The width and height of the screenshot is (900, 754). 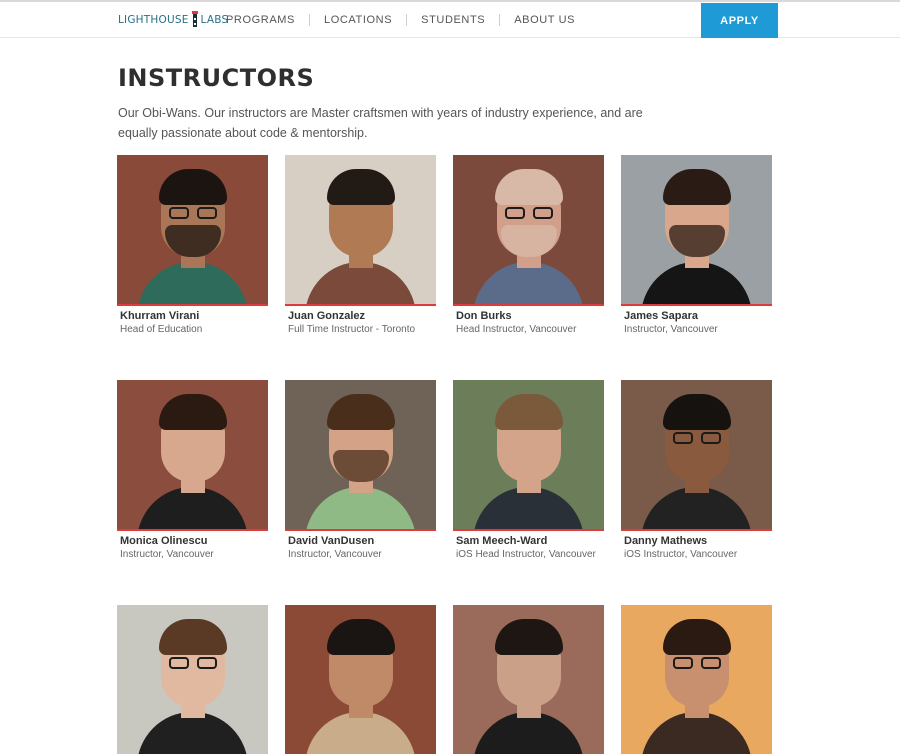 I want to click on instructor-card: Danny Mathews iOS Instructor, Vancouver, so click(x=696, y=470).